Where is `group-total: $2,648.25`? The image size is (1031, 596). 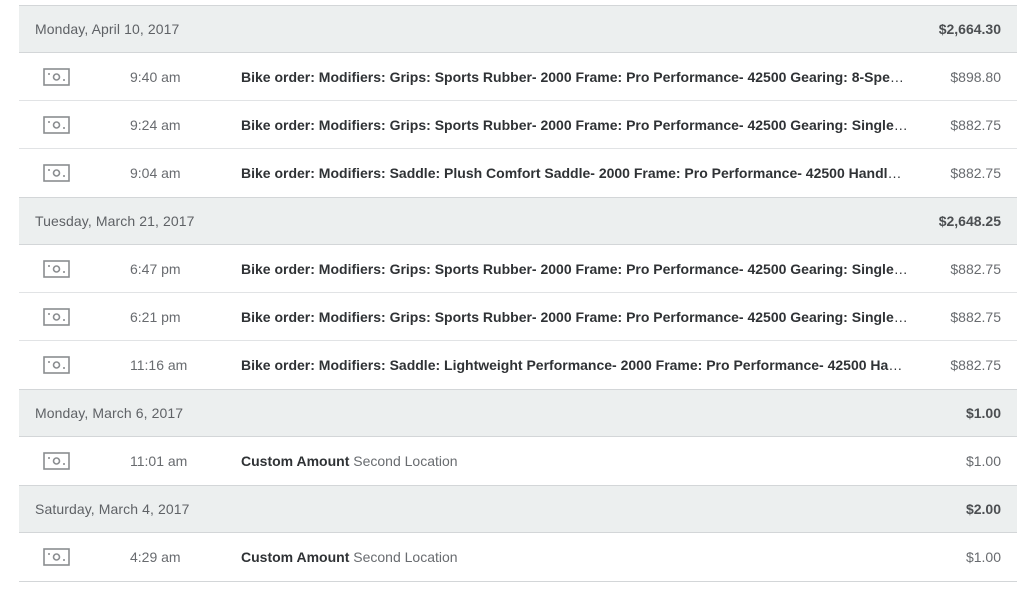 group-total: $2,648.25 is located at coordinates (969, 221).